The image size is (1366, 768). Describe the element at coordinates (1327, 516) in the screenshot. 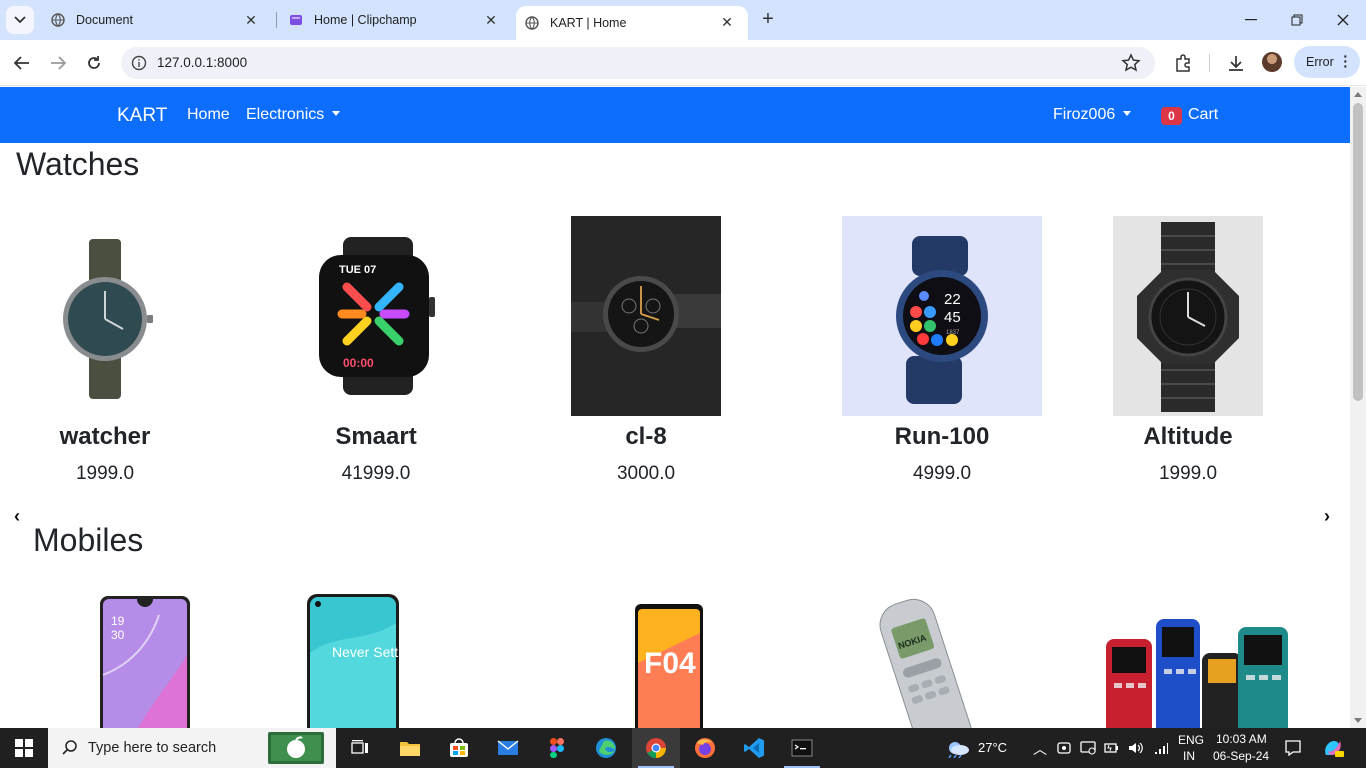

I see `carousel-next-arrow: ›` at that location.